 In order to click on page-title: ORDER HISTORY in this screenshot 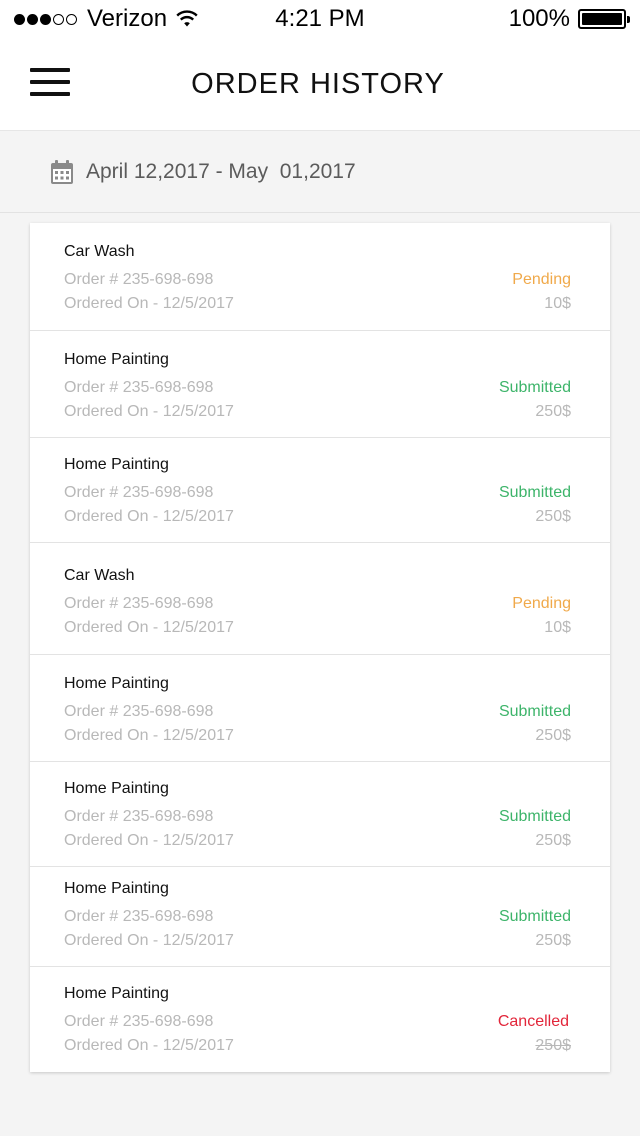, I will do `click(318, 84)`.